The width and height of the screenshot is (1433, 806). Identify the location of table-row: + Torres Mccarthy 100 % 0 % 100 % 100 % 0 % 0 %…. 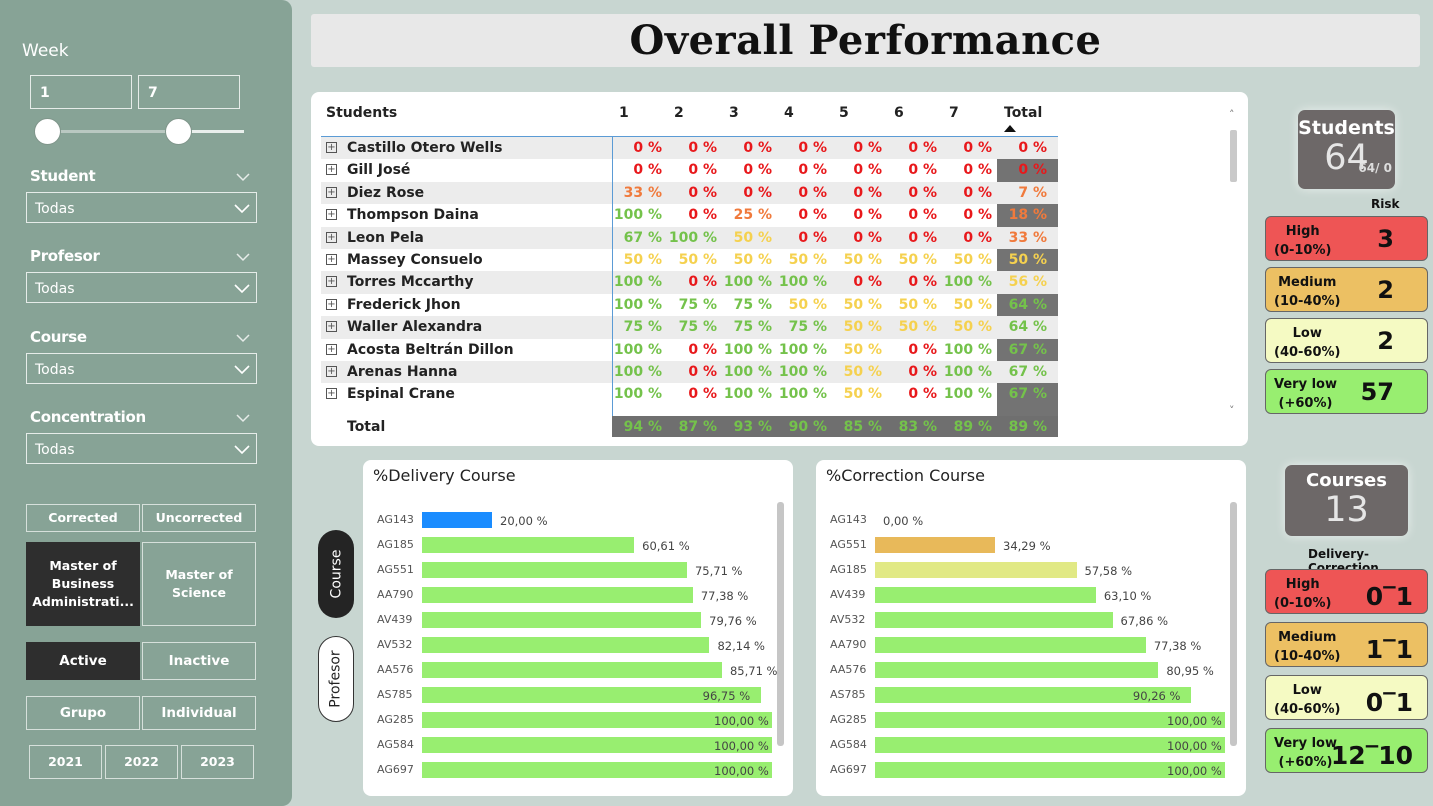
(689, 282).